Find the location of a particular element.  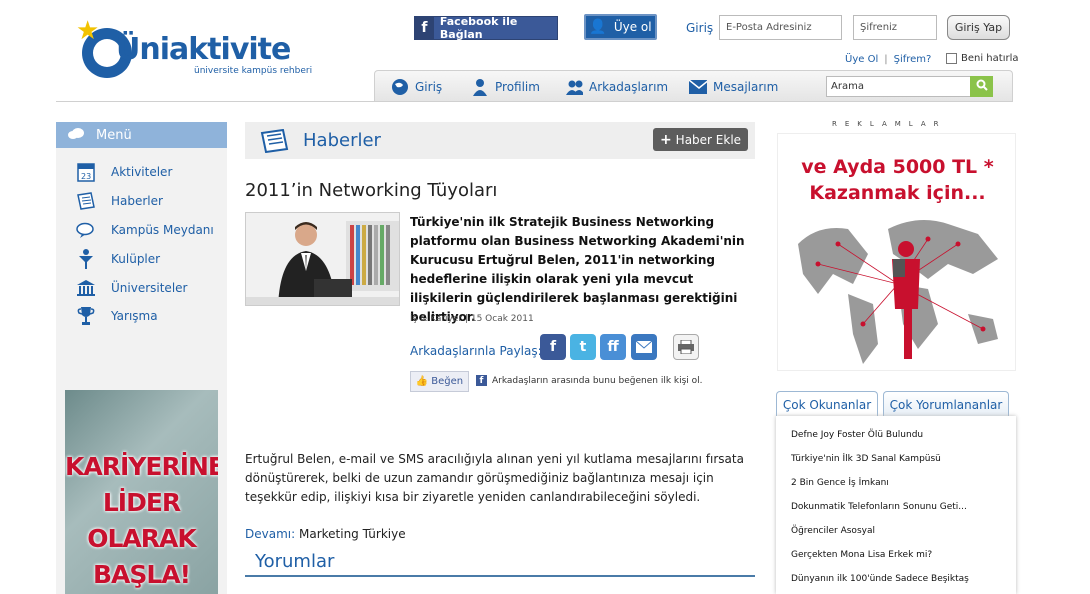

search-button is located at coordinates (981, 86).